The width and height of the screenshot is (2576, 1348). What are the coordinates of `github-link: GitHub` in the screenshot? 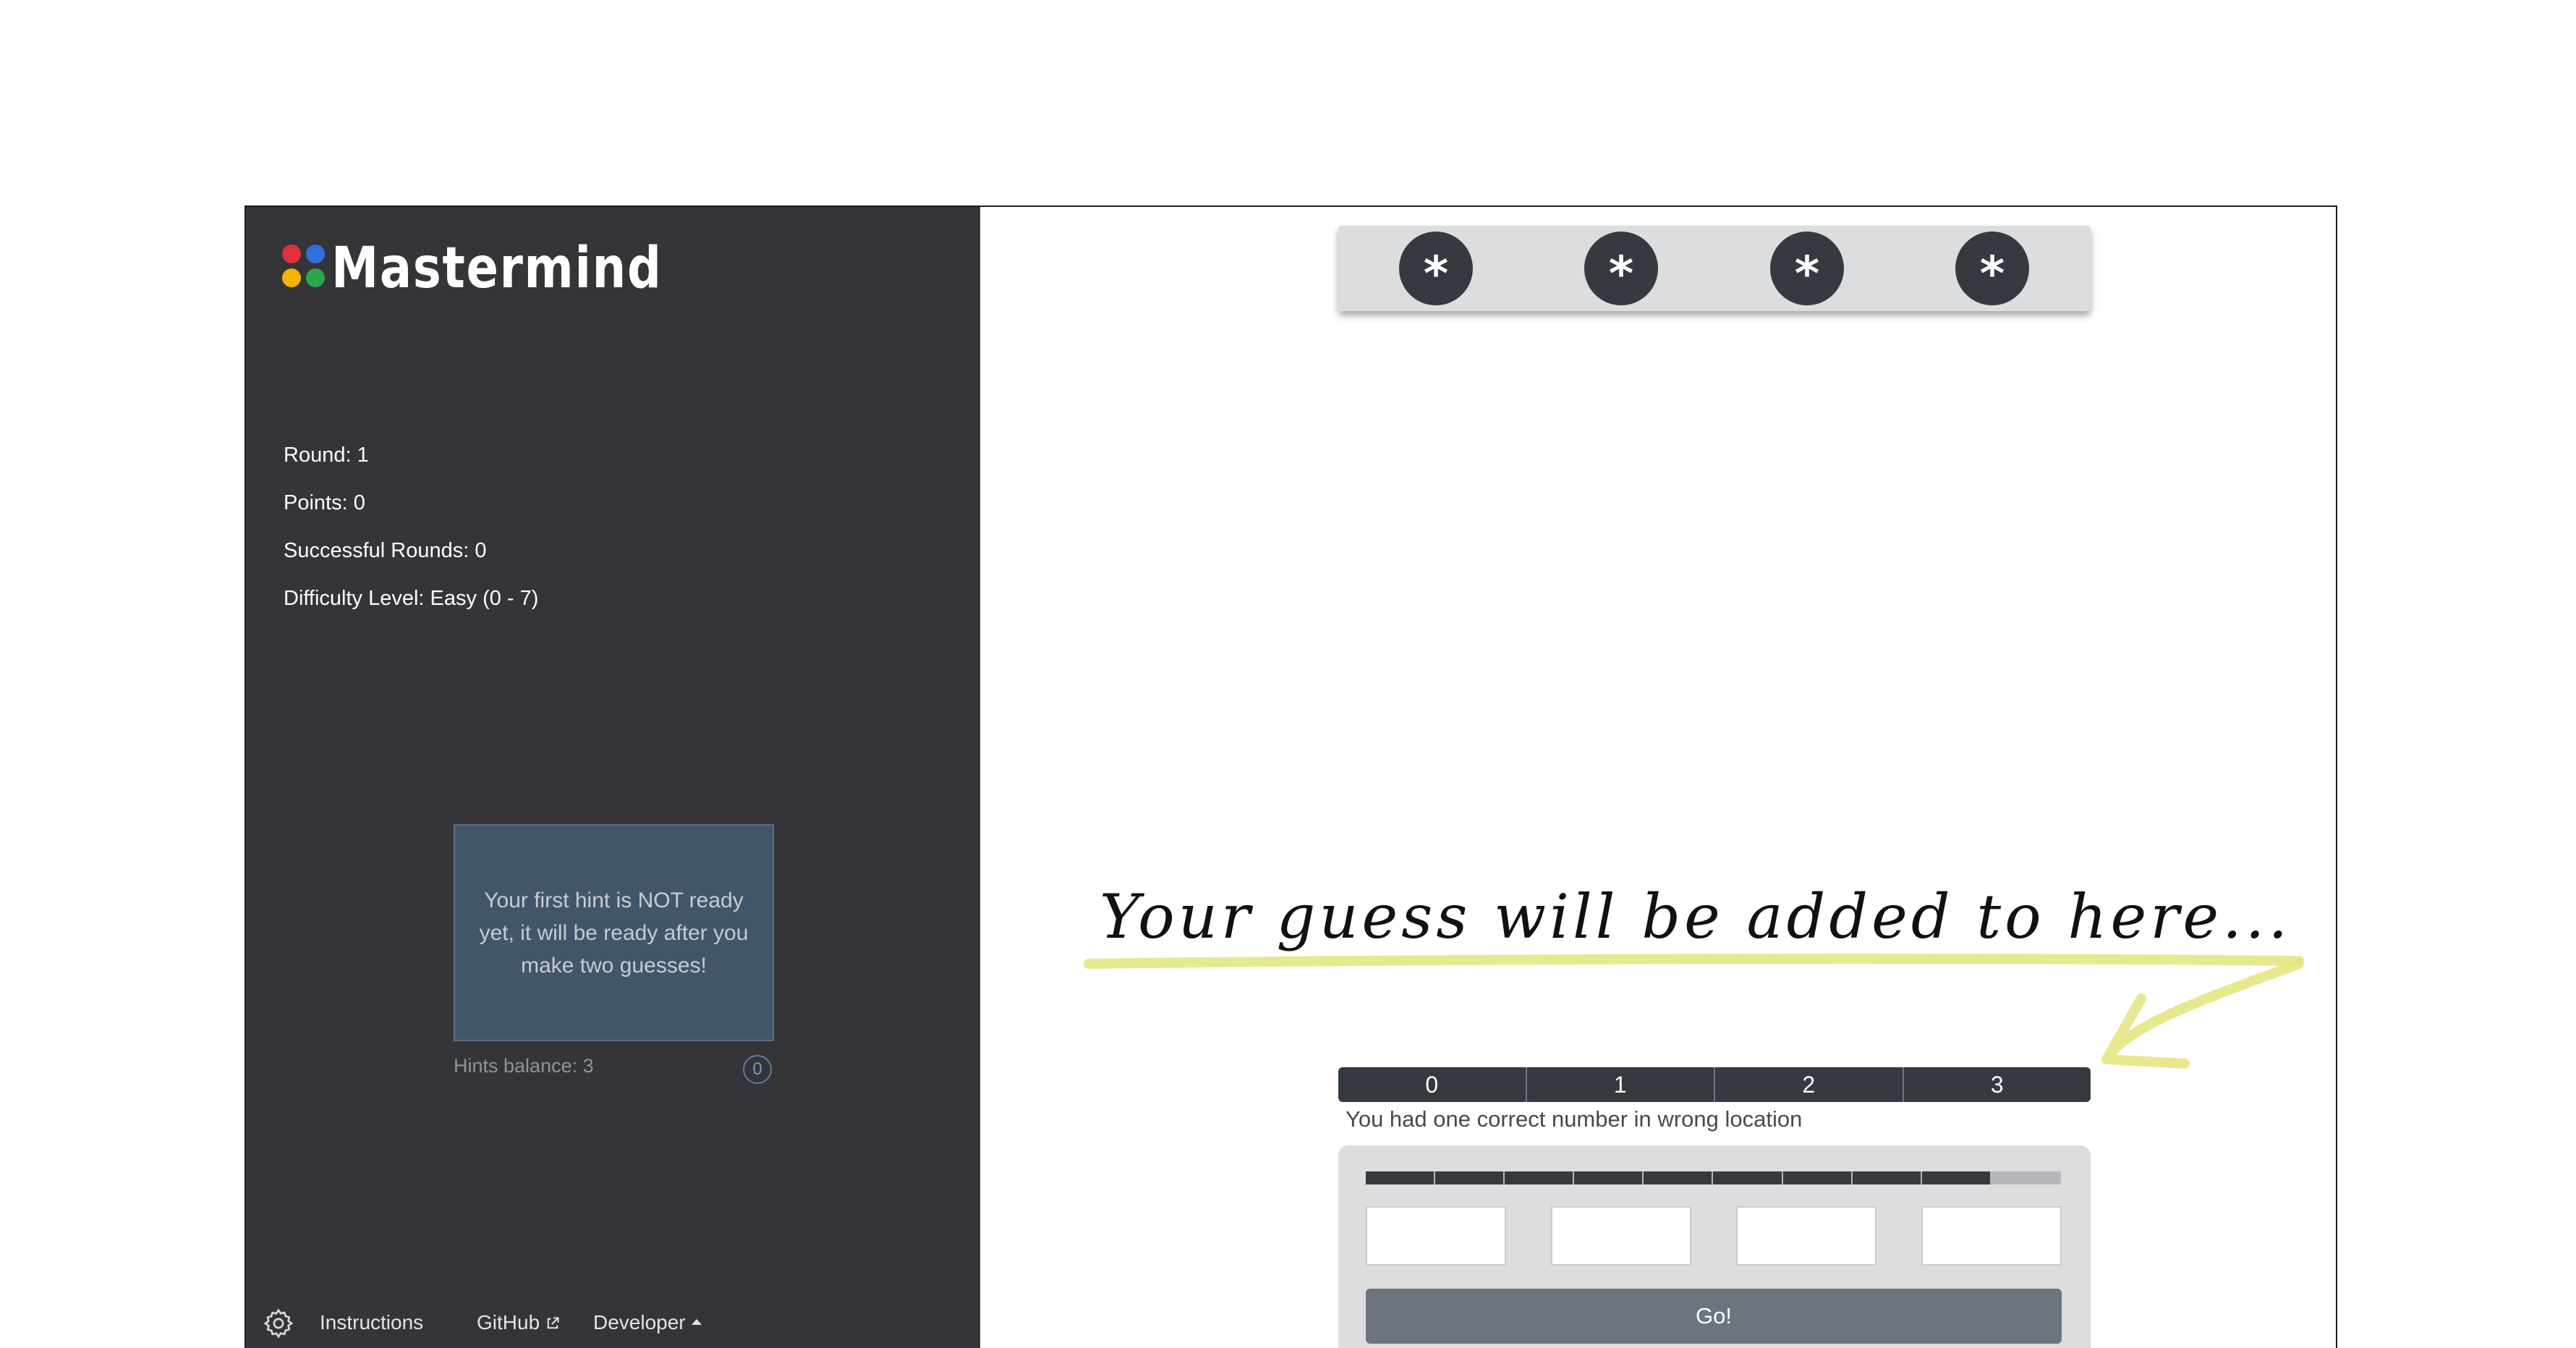 It's located at (518, 1322).